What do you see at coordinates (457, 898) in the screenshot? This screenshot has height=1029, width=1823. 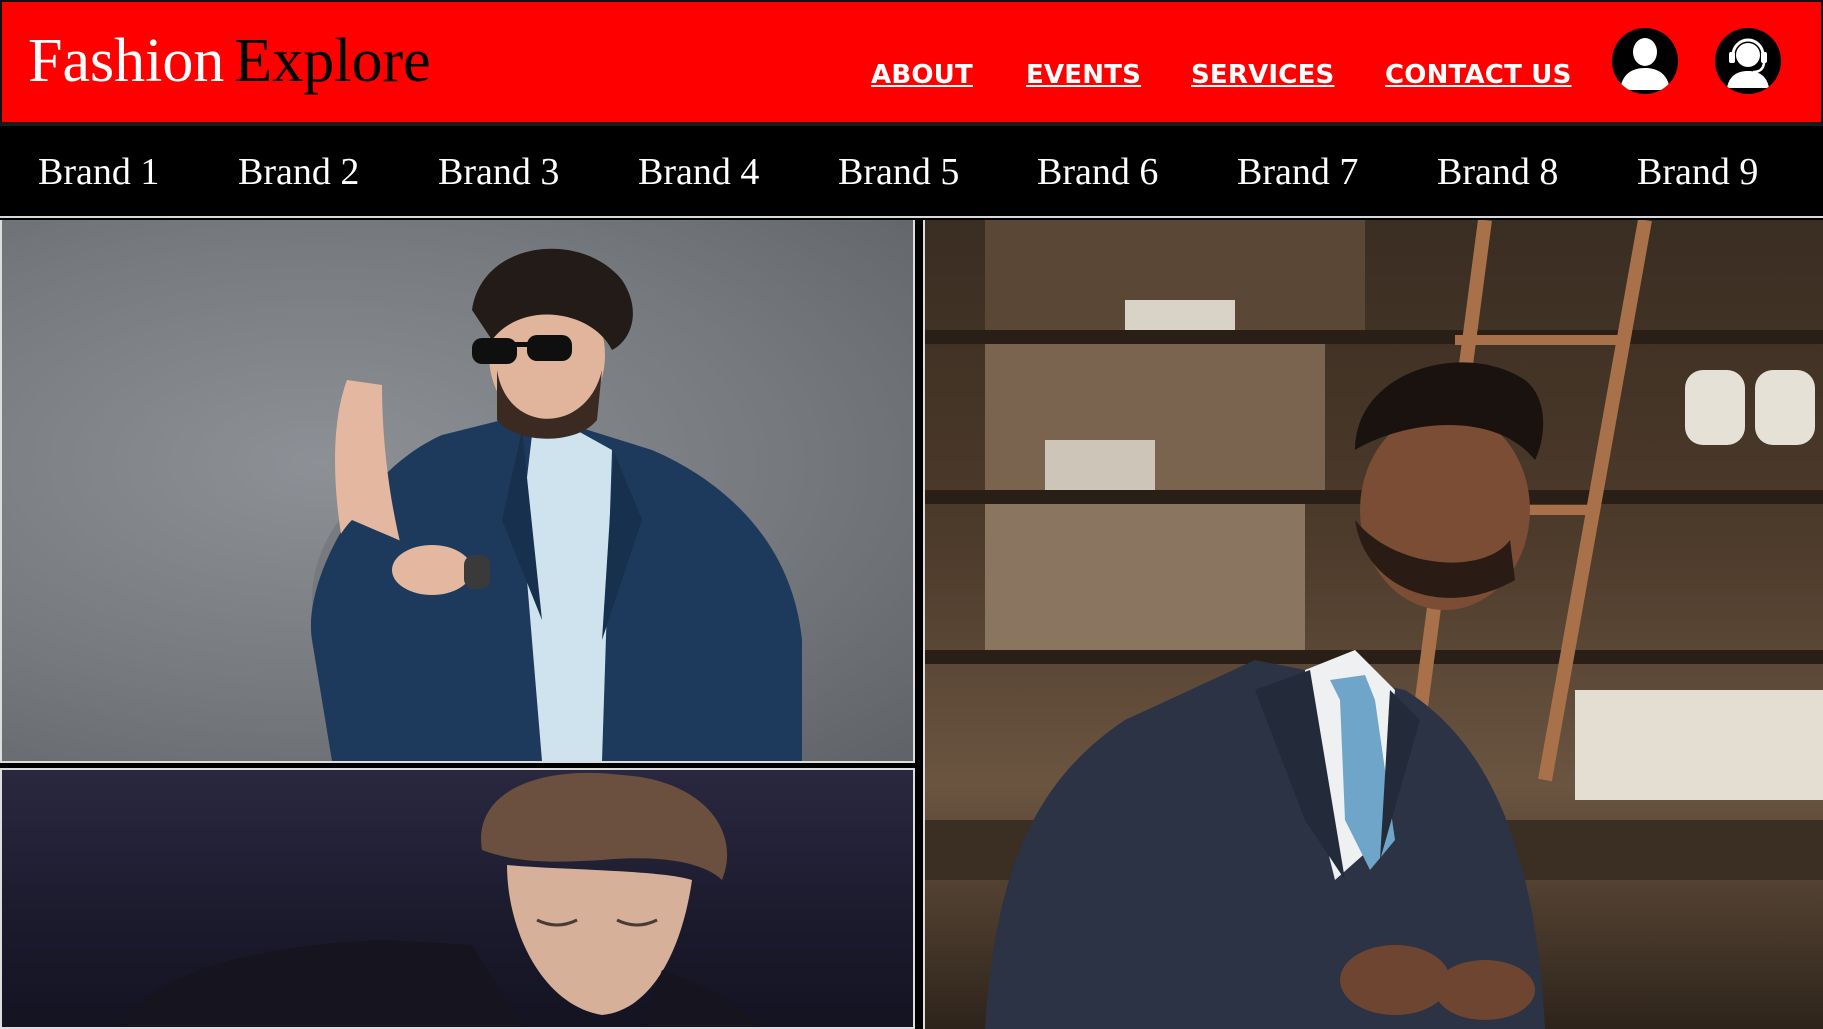 I see `model-photo-young-man` at bounding box center [457, 898].